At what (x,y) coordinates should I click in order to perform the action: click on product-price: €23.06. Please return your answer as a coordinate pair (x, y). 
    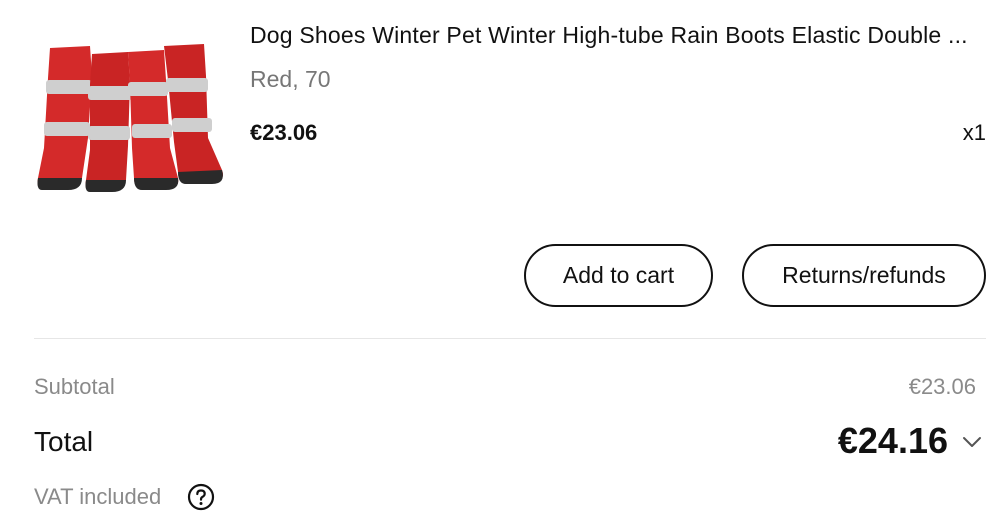
    Looking at the image, I should click on (284, 132).